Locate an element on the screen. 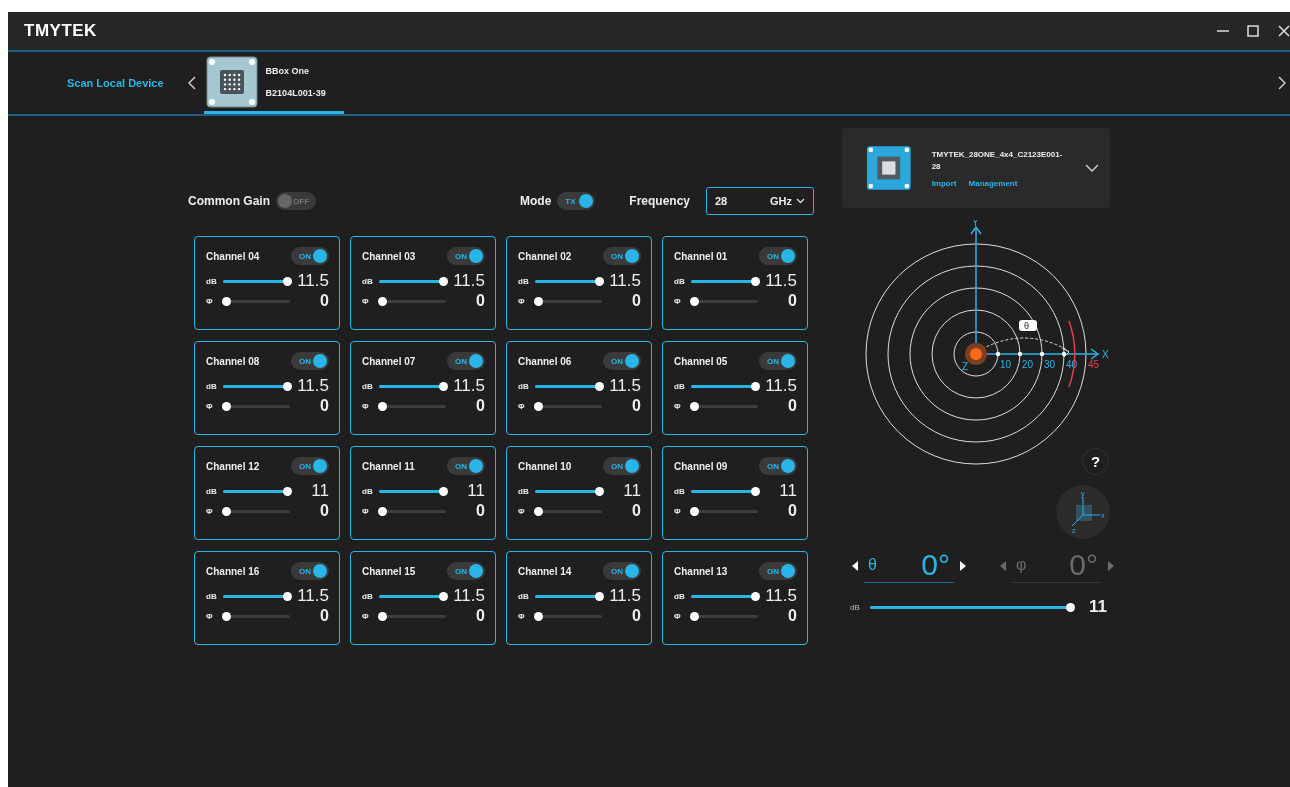 The width and height of the screenshot is (1290, 787). channel-name: Channel 09 is located at coordinates (701, 466).